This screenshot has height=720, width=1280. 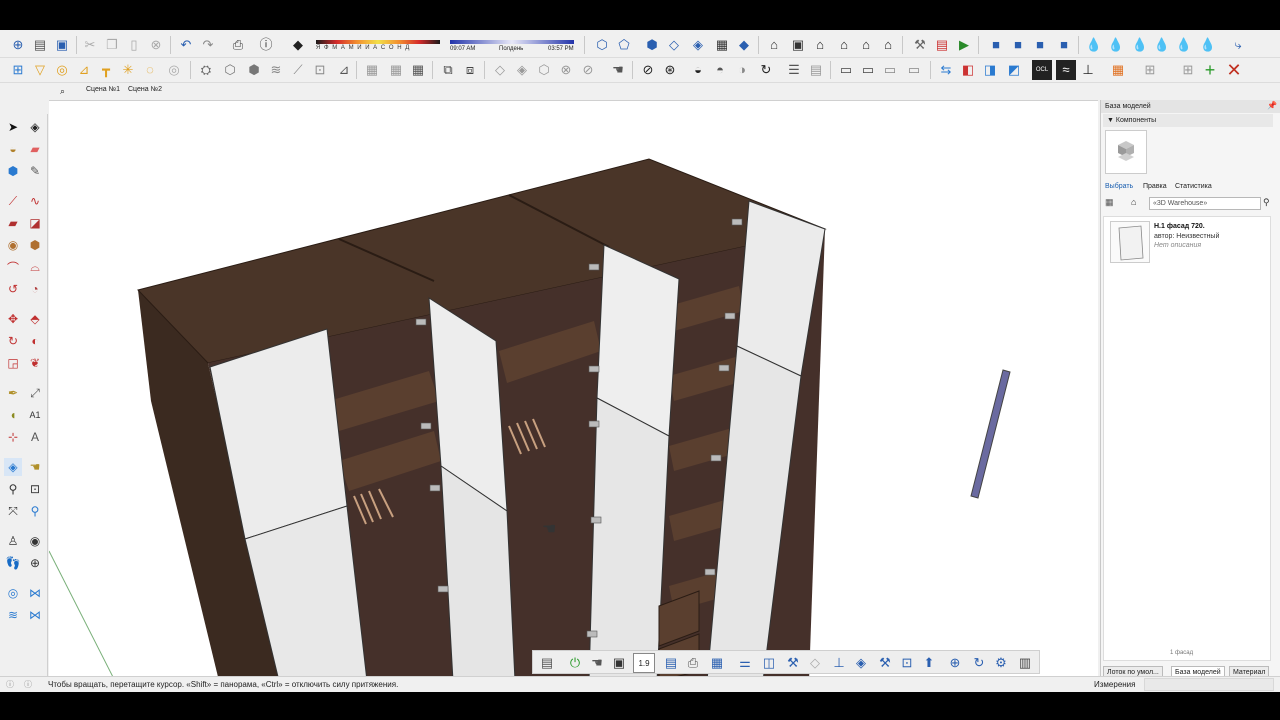 I want to click on blue-box2-icon: ◩, so click(x=1014, y=70).